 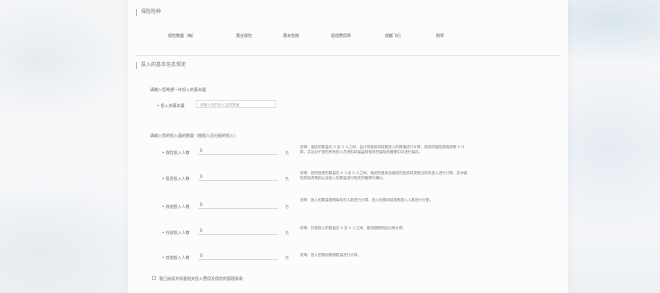 What do you see at coordinates (161, 65) in the screenshot?
I see `section-title-input: 投入的基本信息规定` at bounding box center [161, 65].